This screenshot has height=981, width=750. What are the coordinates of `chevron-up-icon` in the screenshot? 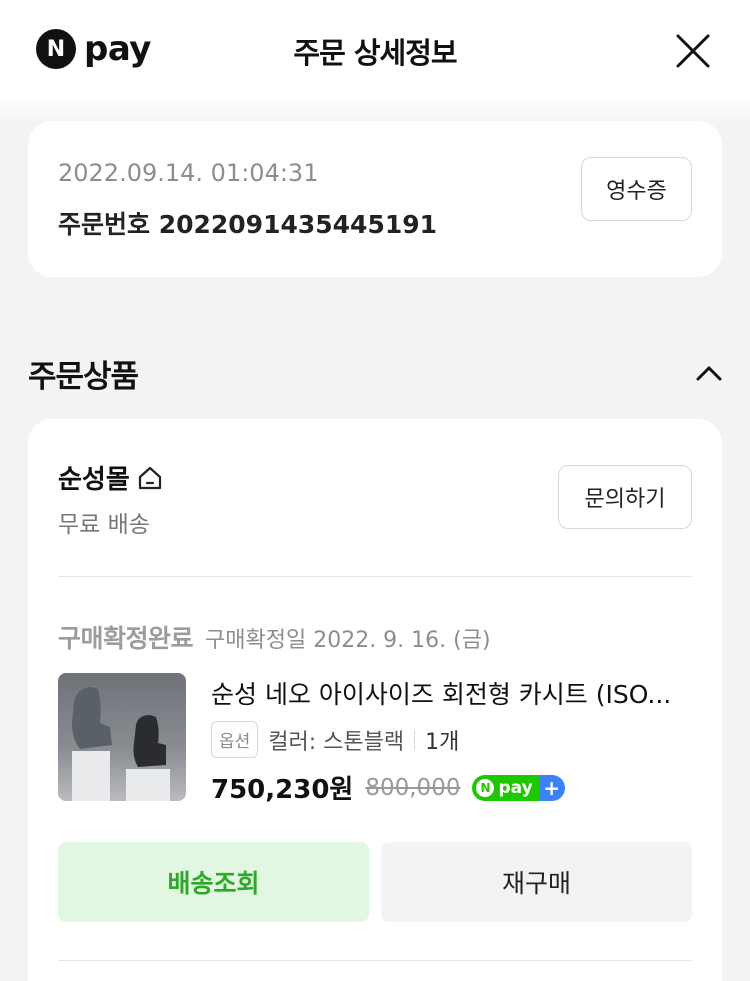 It's located at (709, 373).